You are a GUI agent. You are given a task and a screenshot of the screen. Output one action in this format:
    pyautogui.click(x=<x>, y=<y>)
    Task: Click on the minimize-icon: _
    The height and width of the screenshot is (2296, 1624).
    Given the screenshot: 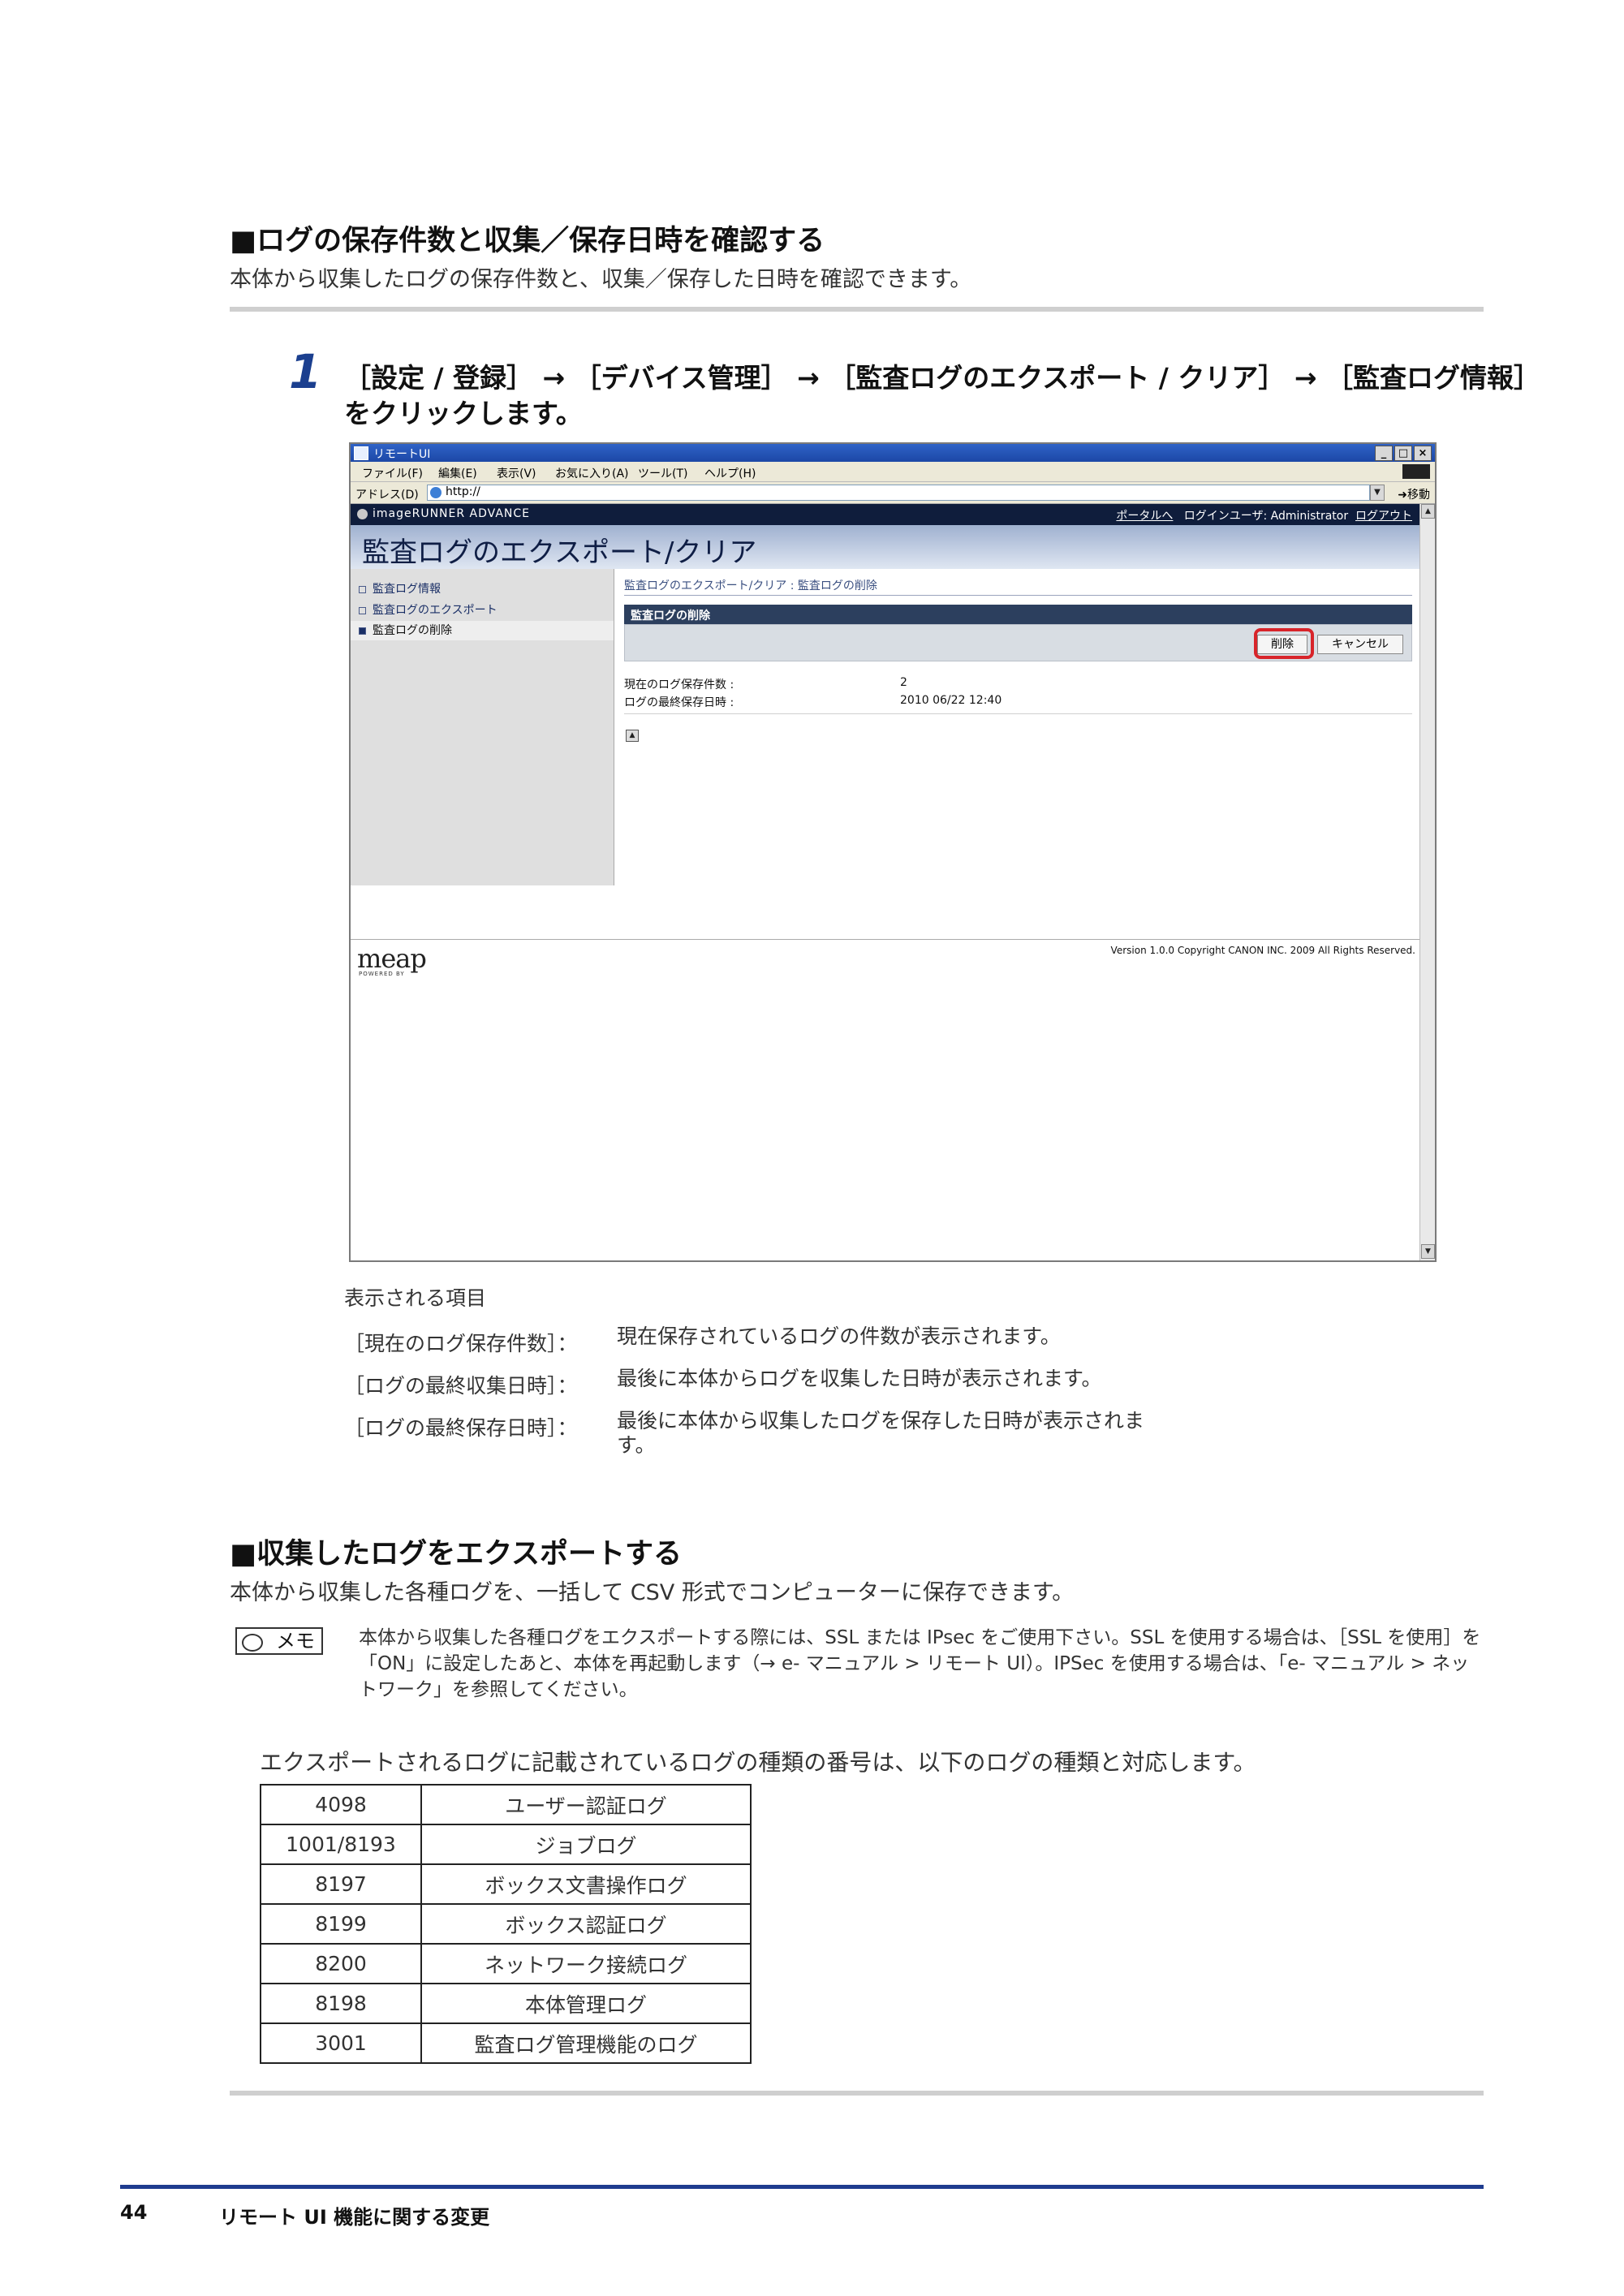 What is the action you would take?
    pyautogui.click(x=1384, y=454)
    